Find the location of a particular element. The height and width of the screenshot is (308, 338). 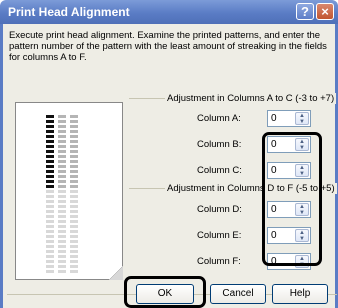

column-b-label: Column B: is located at coordinates (219, 144).